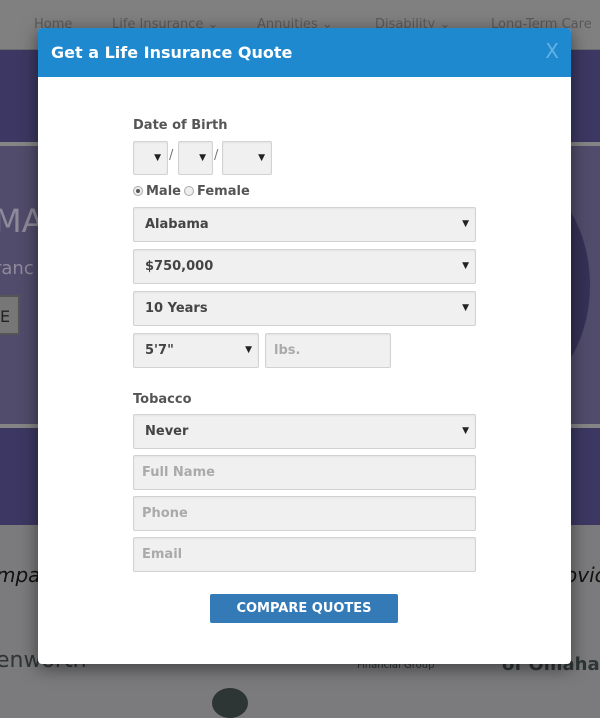  I want to click on hero-button: E, so click(10, 315).